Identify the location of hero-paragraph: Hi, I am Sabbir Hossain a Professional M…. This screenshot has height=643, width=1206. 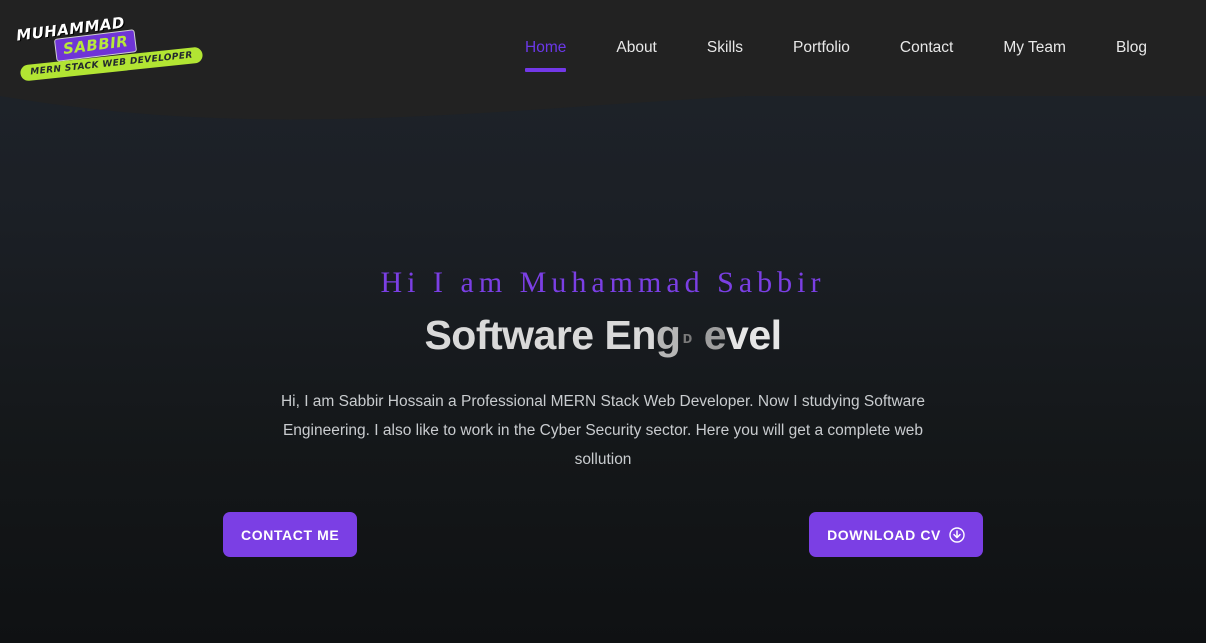
(603, 430).